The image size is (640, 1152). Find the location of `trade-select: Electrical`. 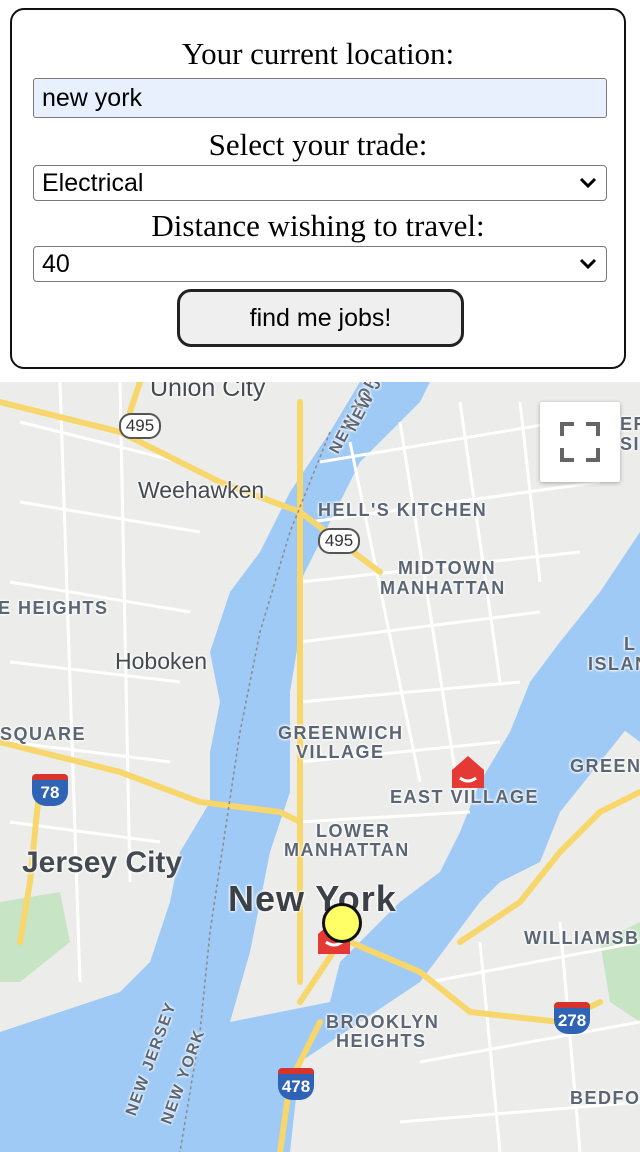

trade-select: Electrical is located at coordinates (320, 183).